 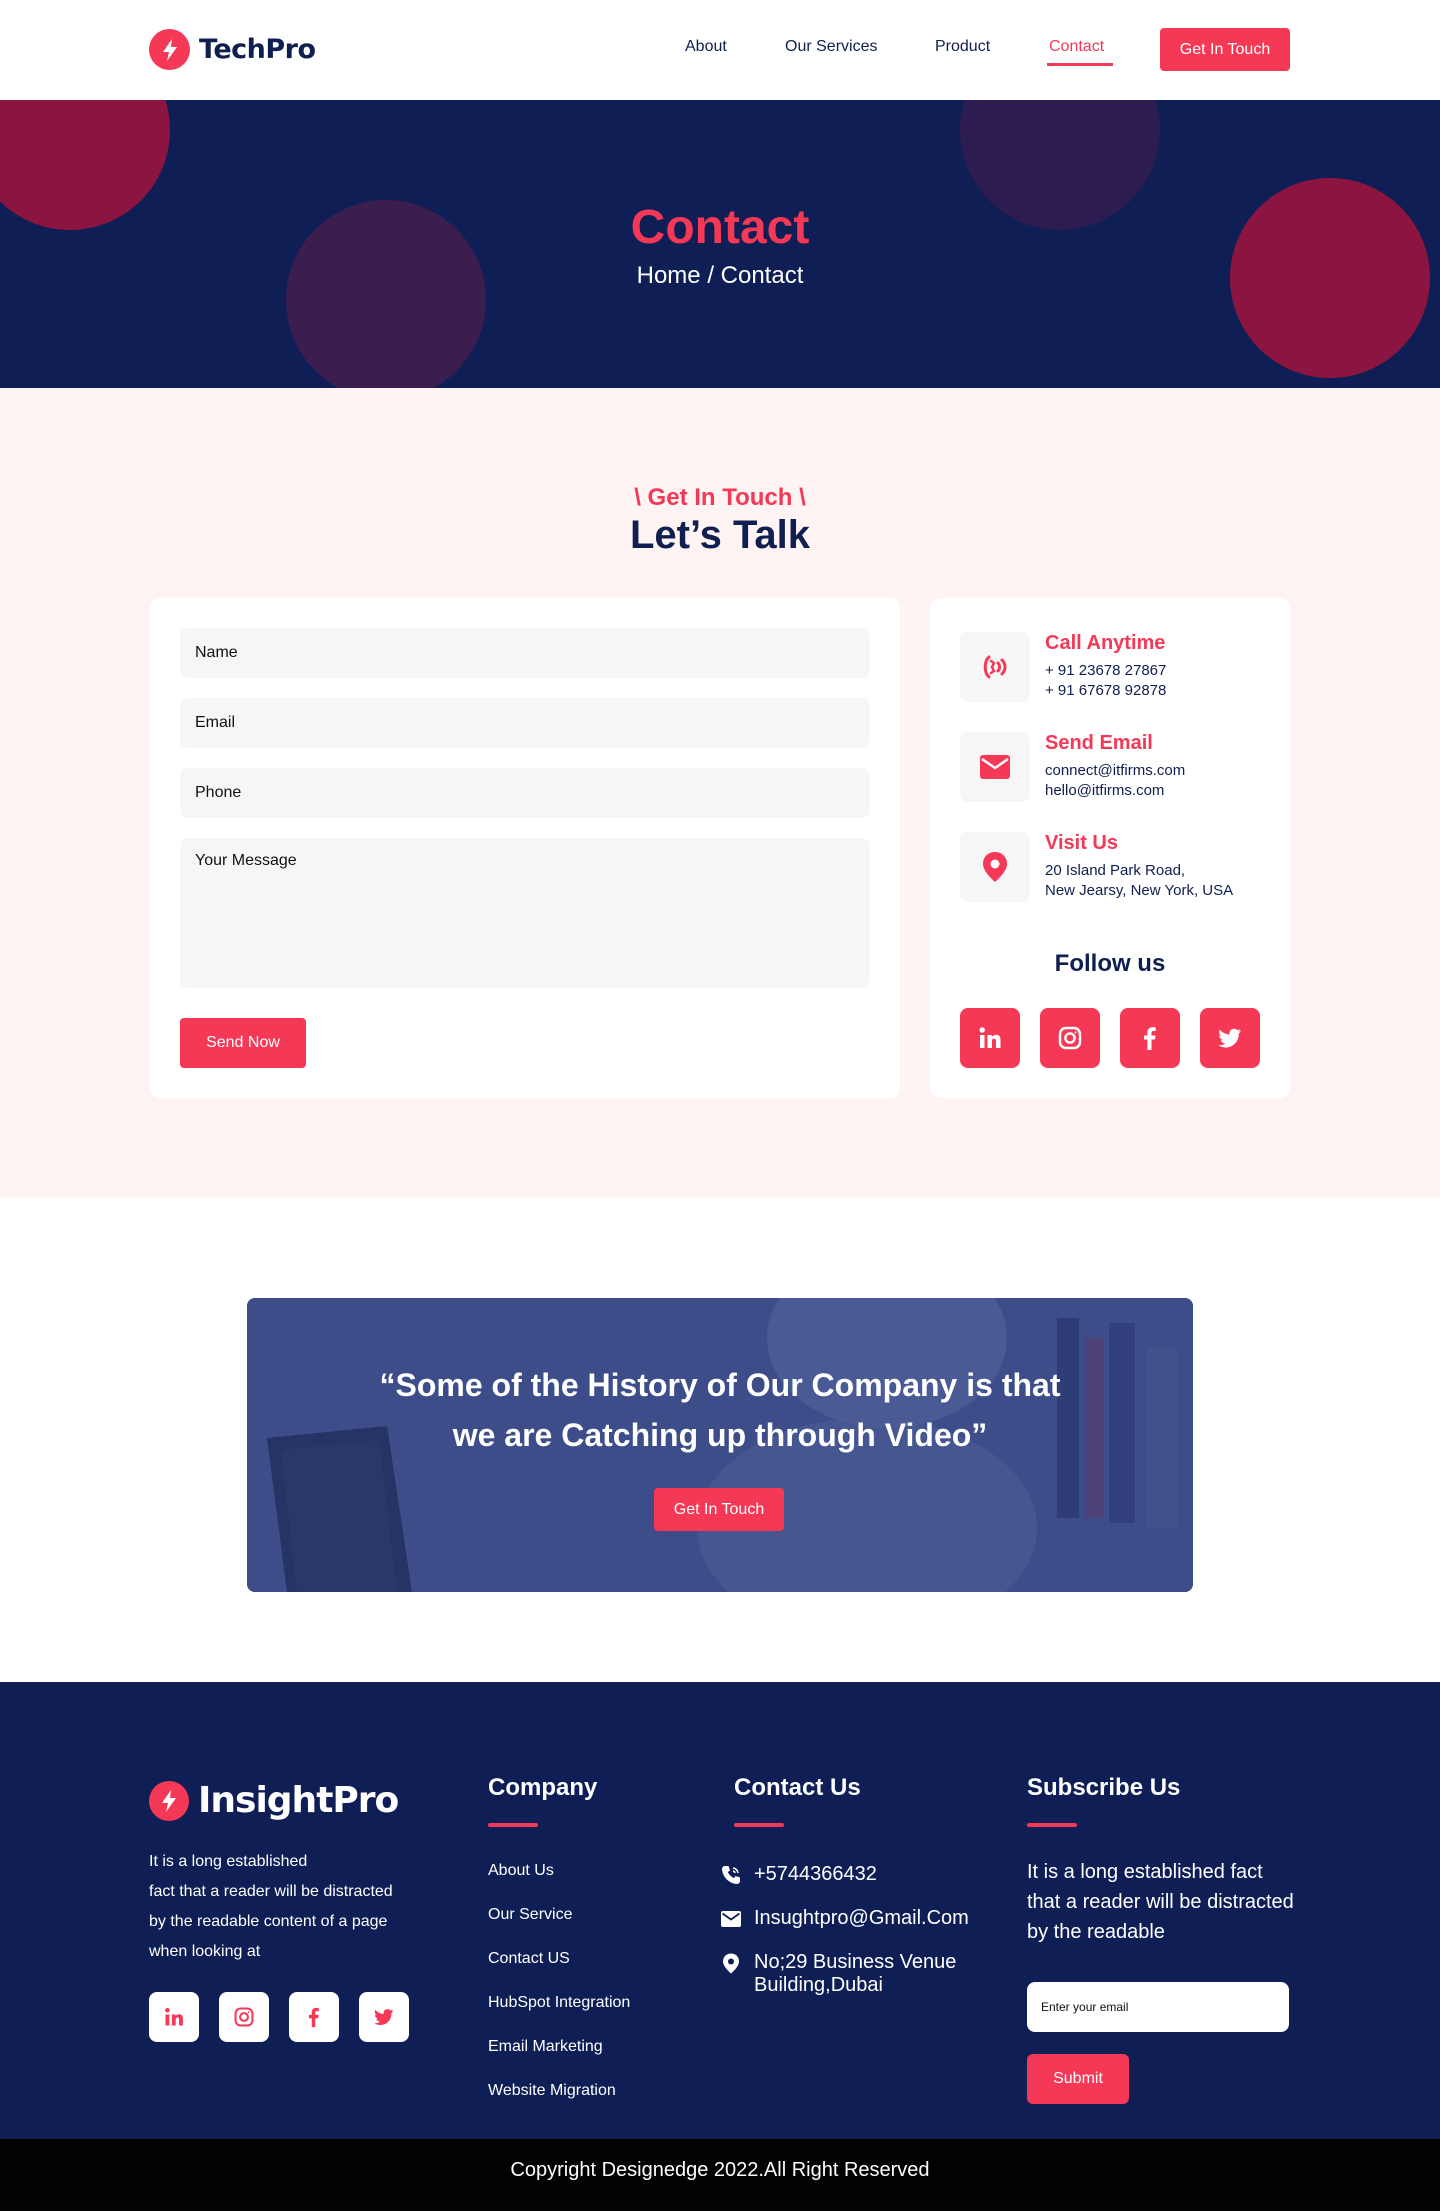 What do you see at coordinates (530, 1915) in the screenshot?
I see `footer-link-our-service: Our Service` at bounding box center [530, 1915].